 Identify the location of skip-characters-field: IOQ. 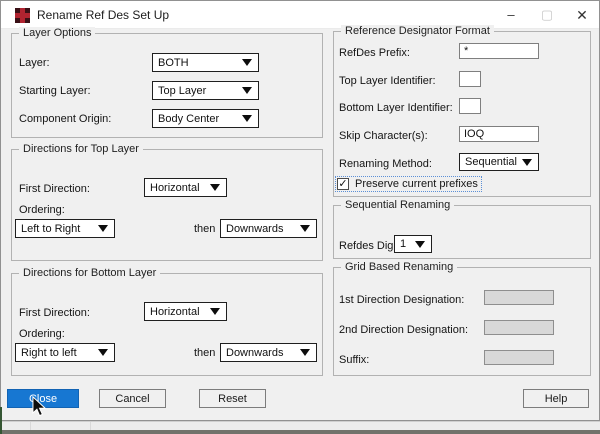
(499, 134).